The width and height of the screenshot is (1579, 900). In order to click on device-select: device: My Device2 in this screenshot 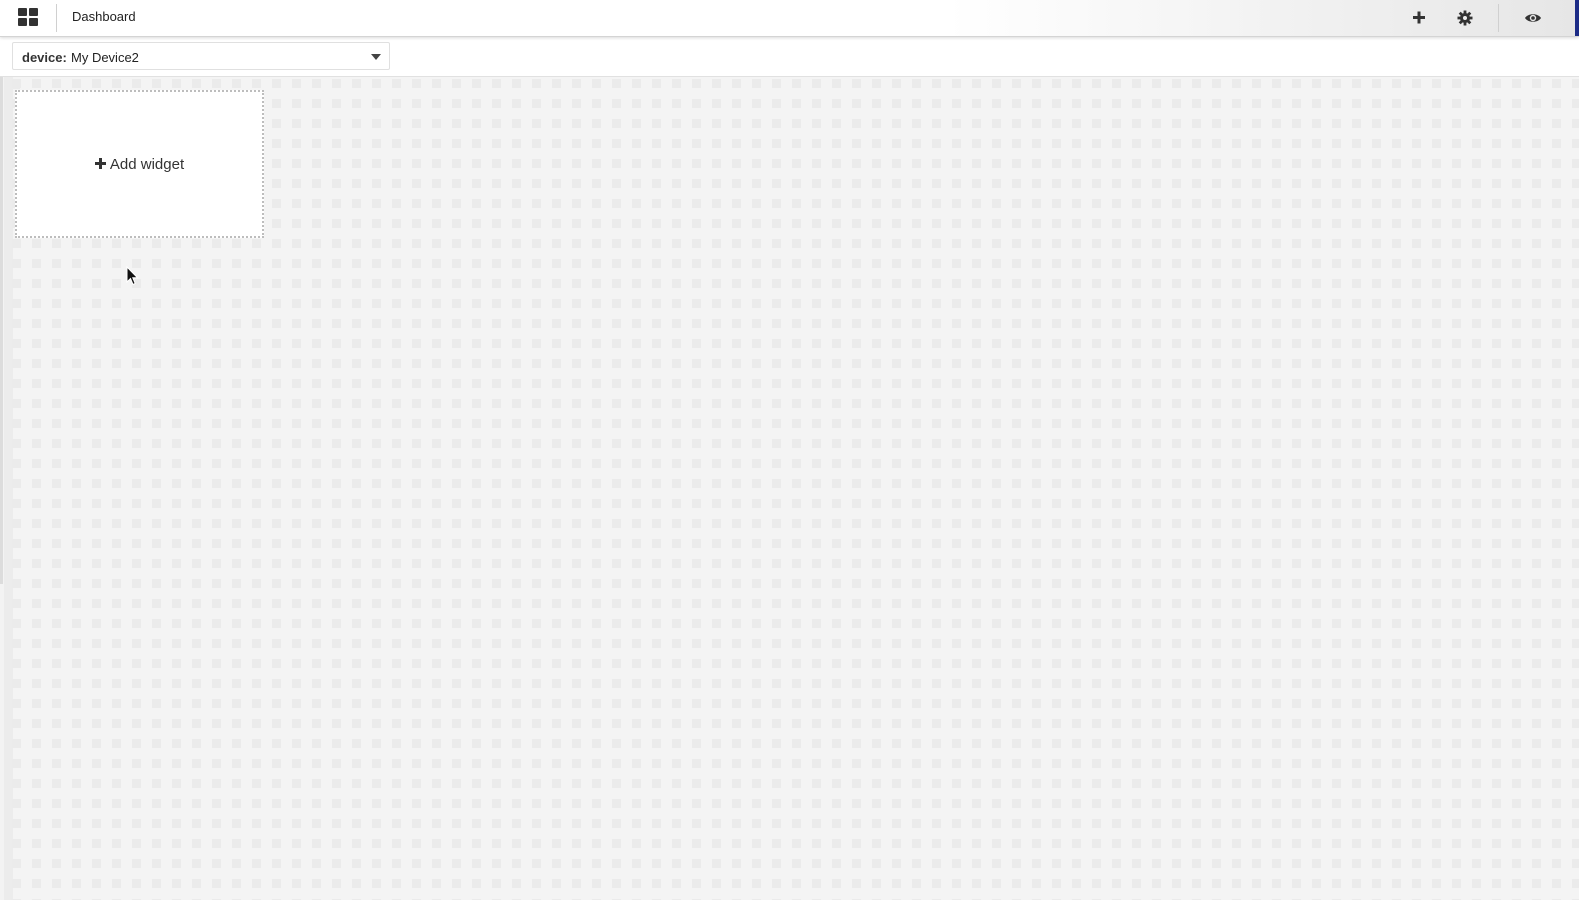, I will do `click(201, 56)`.